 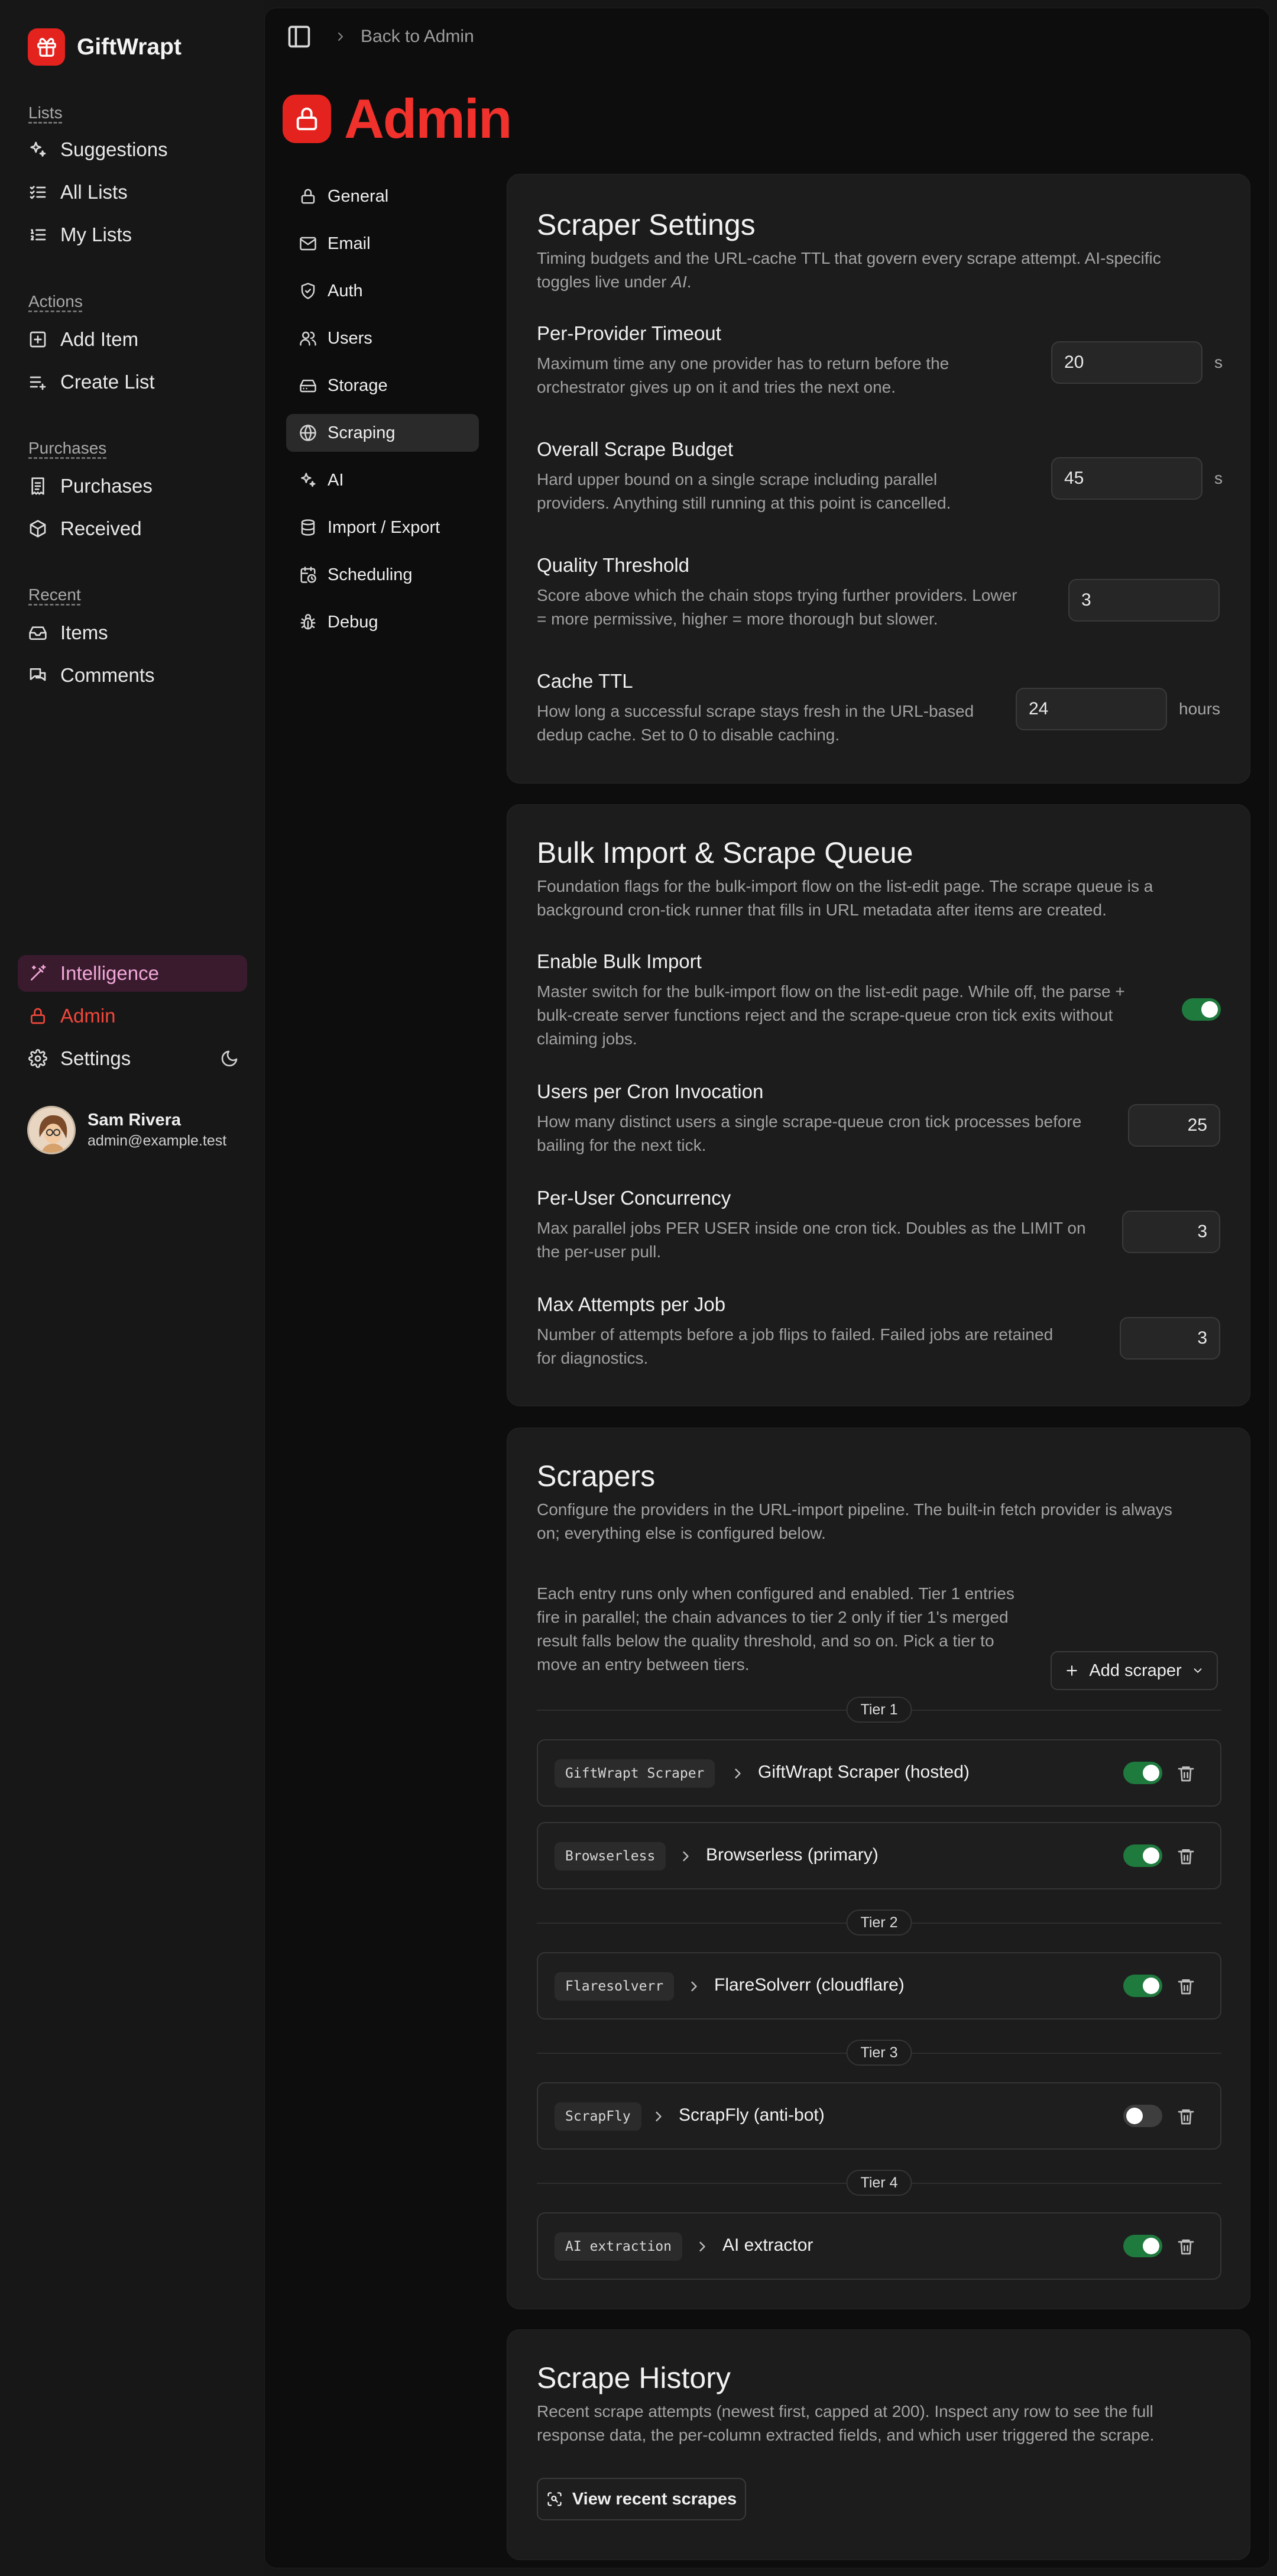 I want to click on sidebar-item-add-item: Add Item, so click(x=132, y=340).